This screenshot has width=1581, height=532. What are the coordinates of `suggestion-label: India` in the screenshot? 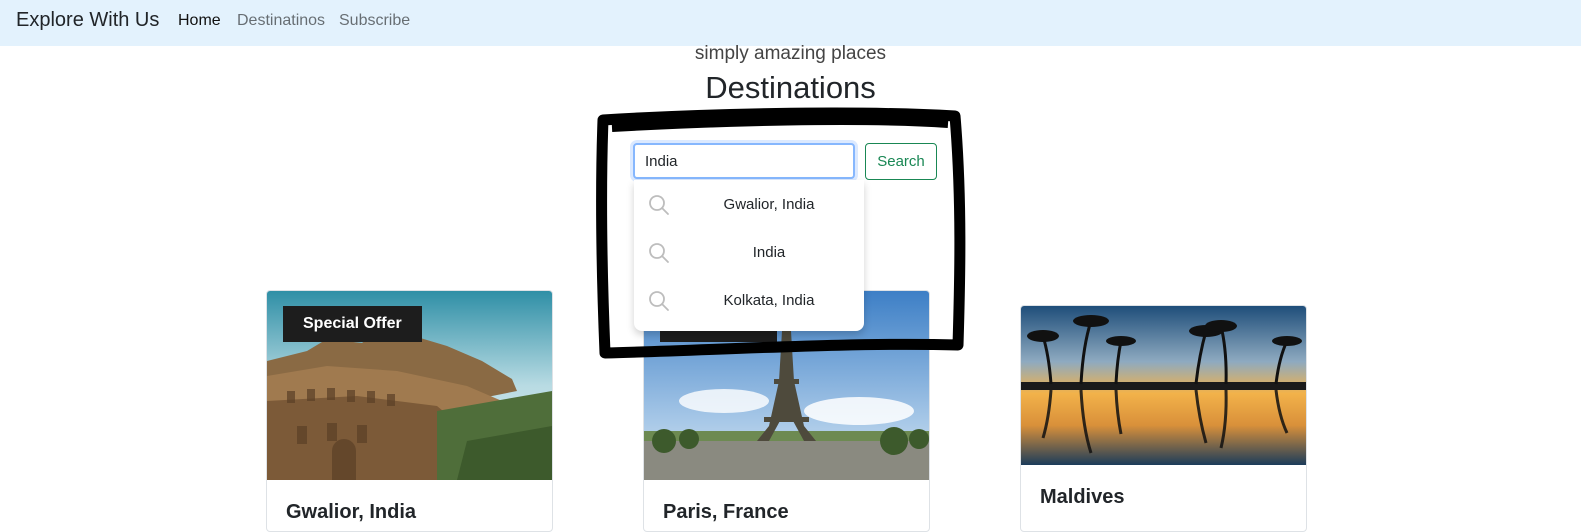 It's located at (769, 252).